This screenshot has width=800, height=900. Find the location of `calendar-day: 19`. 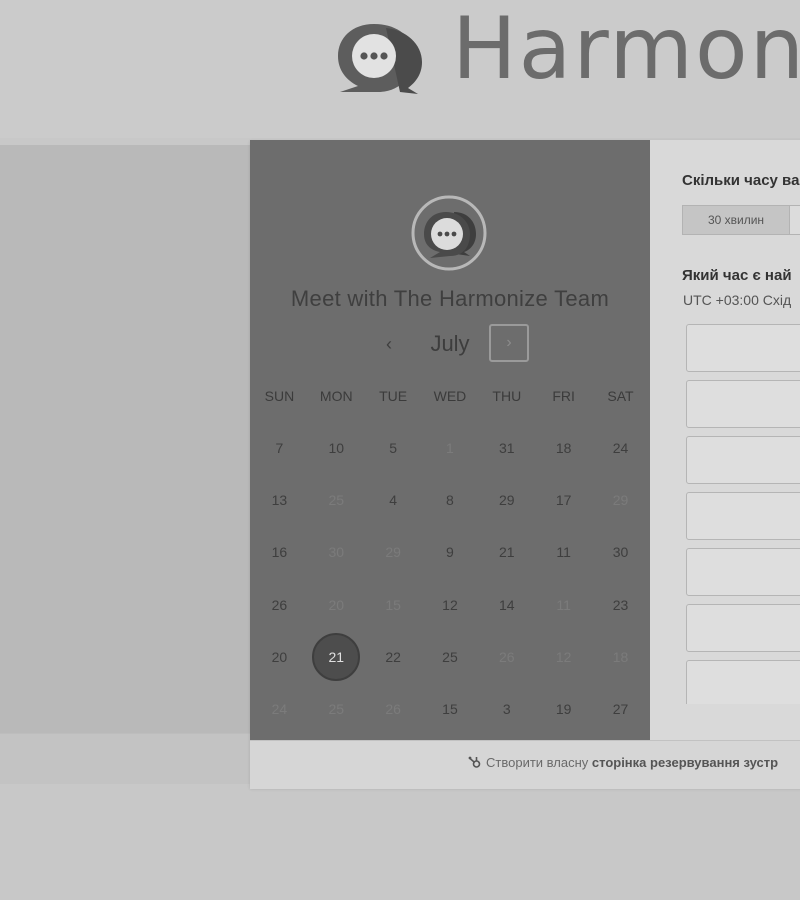

calendar-day: 19 is located at coordinates (563, 709).